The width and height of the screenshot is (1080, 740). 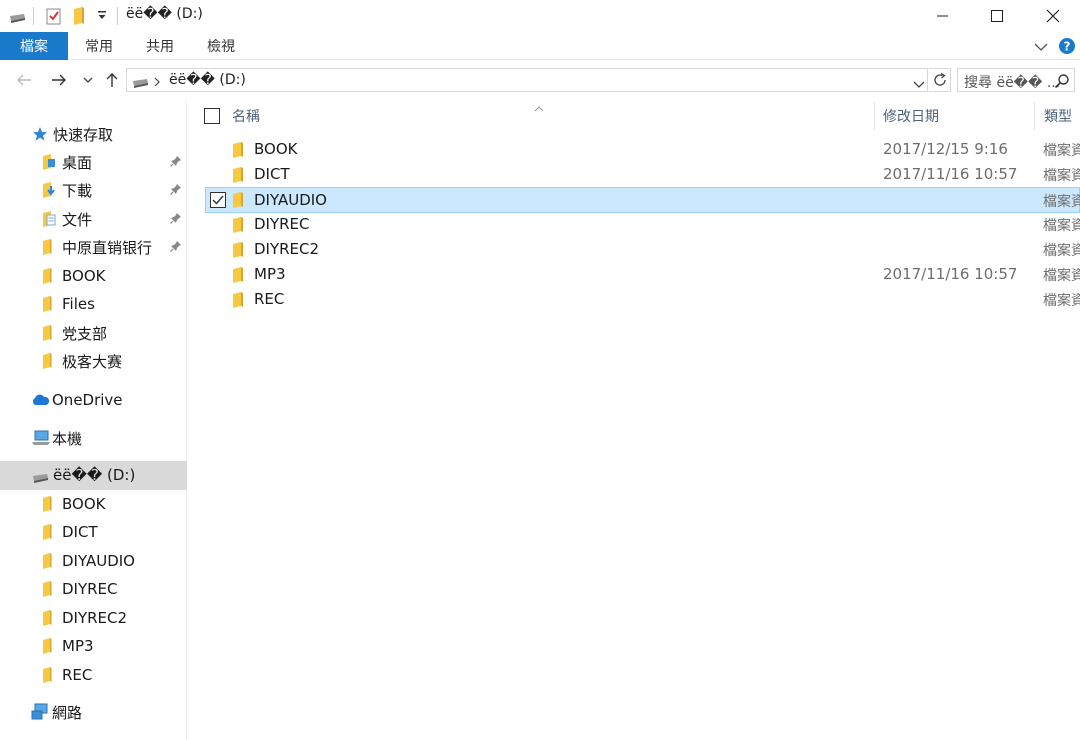 I want to click on nav-item-drive-rec: REC, so click(x=93, y=675).